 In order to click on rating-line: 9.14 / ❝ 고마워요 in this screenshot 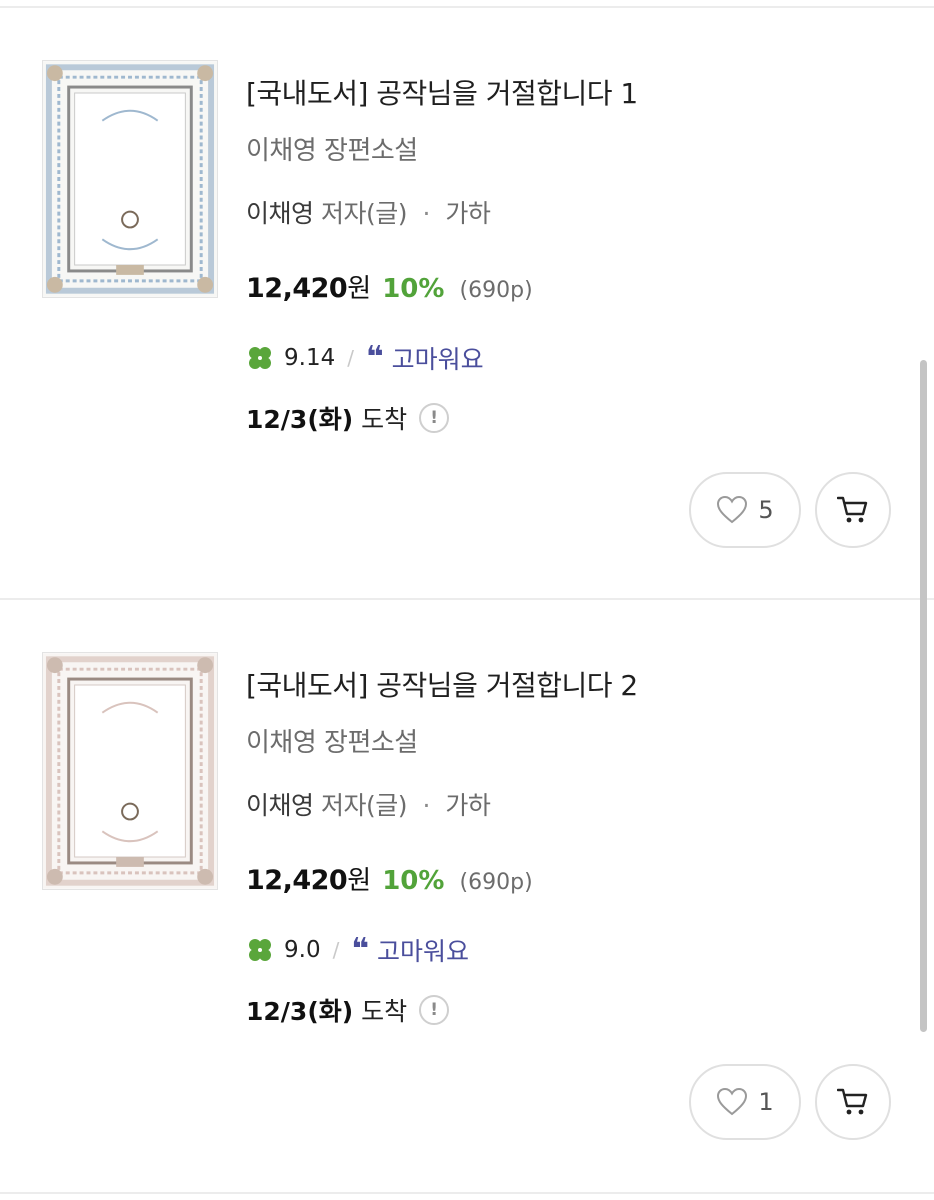, I will do `click(365, 358)`.